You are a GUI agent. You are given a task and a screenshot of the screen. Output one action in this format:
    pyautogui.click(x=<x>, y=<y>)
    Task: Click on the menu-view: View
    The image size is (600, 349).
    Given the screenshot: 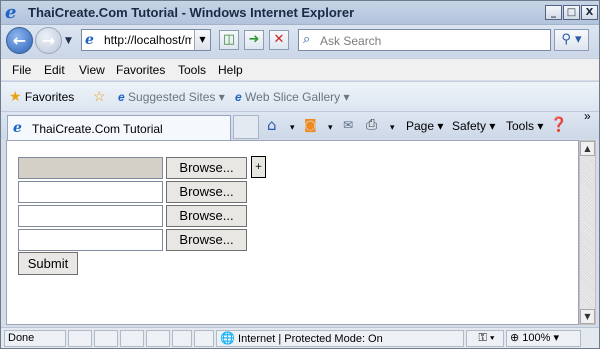 What is the action you would take?
    pyautogui.click(x=92, y=70)
    